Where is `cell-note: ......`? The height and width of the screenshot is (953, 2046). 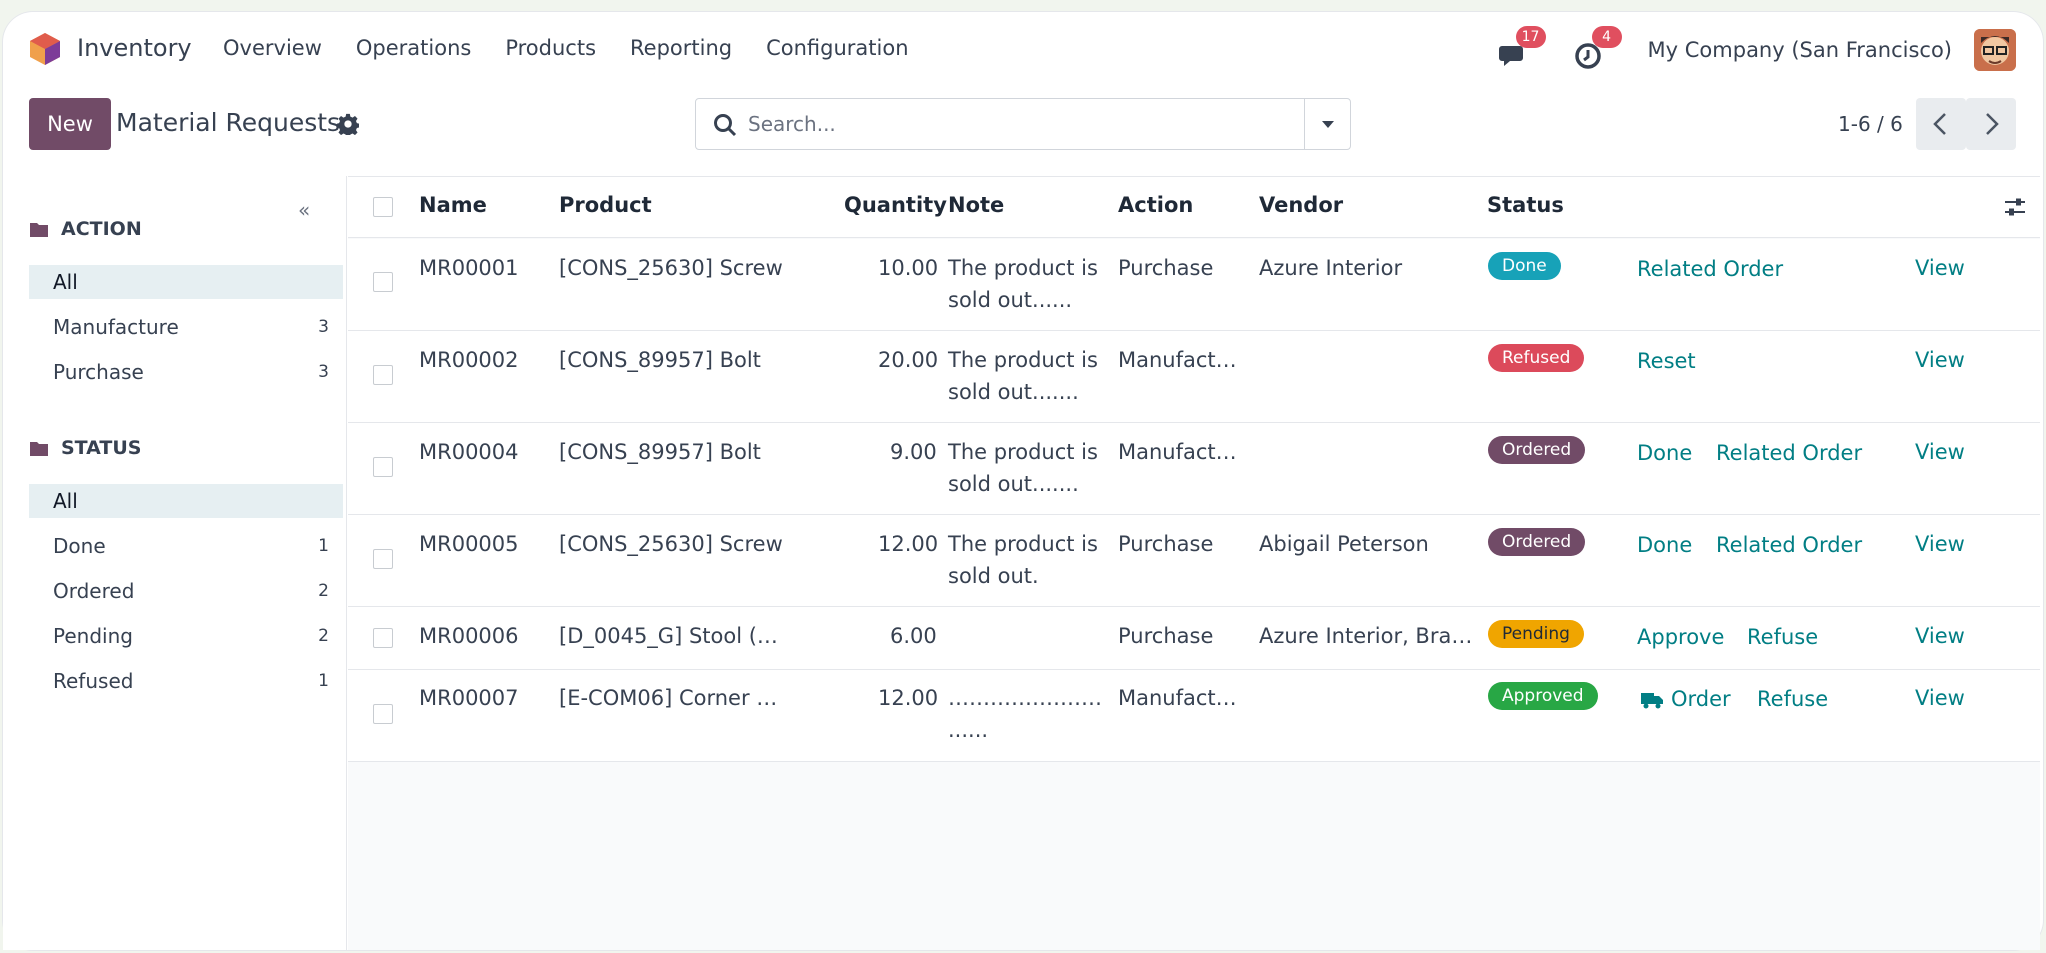
cell-note: ...... is located at coordinates (968, 730).